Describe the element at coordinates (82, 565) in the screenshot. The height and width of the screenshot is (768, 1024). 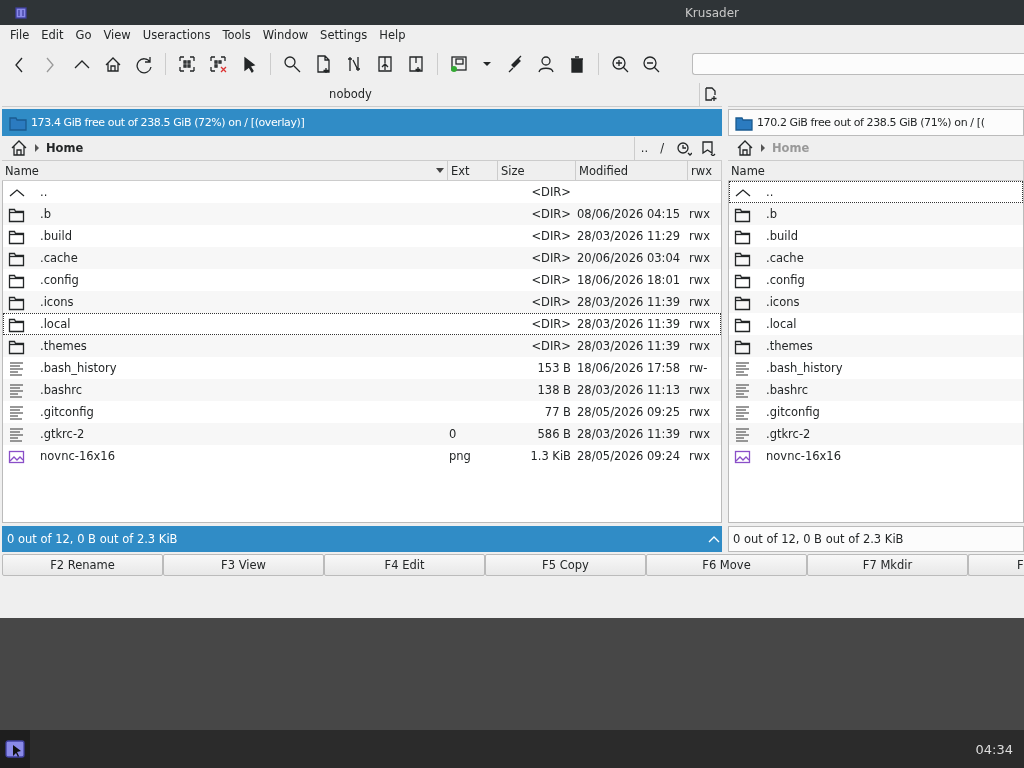
I see `function-key-button: F2 Rename` at that location.